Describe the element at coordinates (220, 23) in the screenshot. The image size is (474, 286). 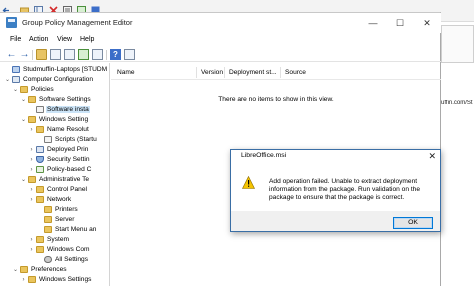
I see `title-bar: Group Policy Management Editor — ☐ ✕` at that location.